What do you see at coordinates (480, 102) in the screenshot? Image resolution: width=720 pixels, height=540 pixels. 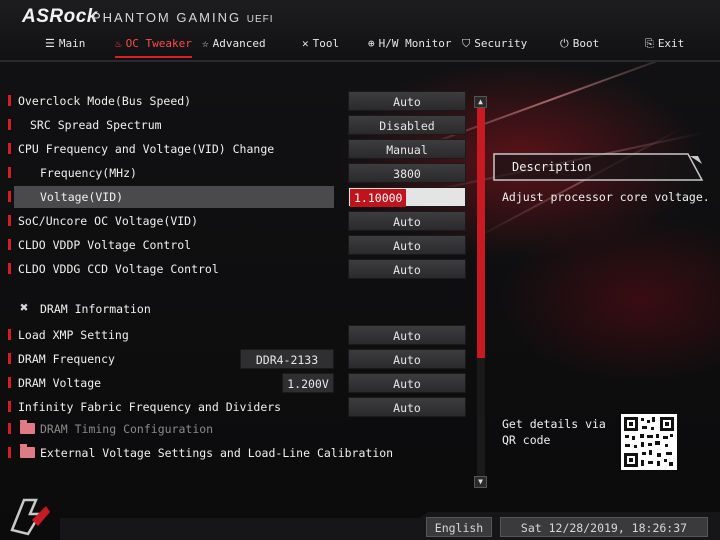 I see `scroll-up-button: ▲` at bounding box center [480, 102].